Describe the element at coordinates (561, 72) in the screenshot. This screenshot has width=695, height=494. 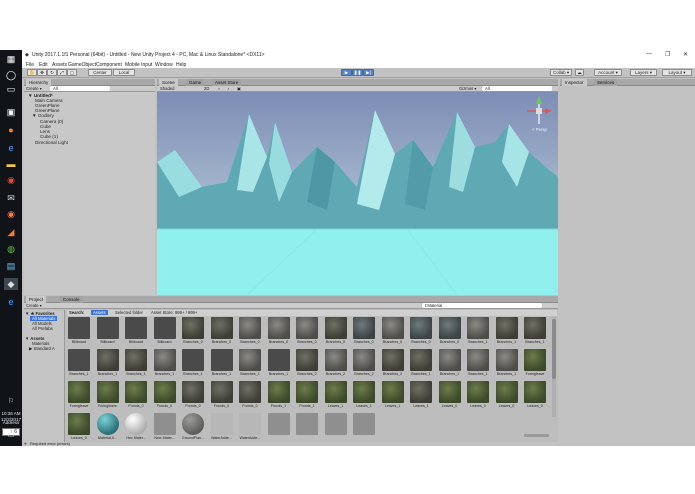
I see `collab-dropdown: Collab ▾` at that location.